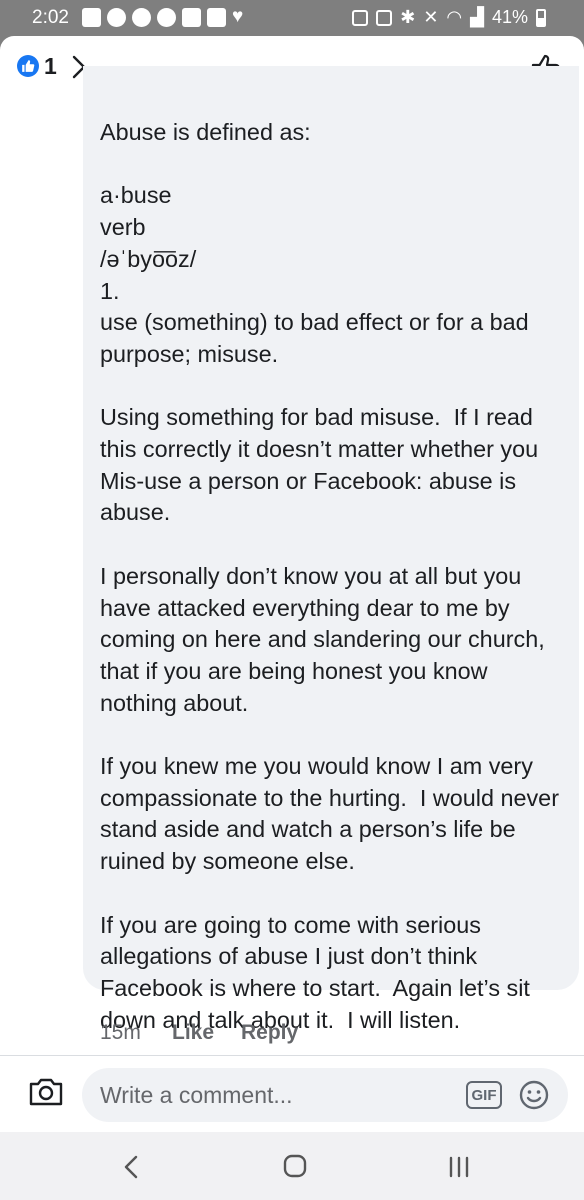  What do you see at coordinates (46, 1094) in the screenshot?
I see `camera-icon` at bounding box center [46, 1094].